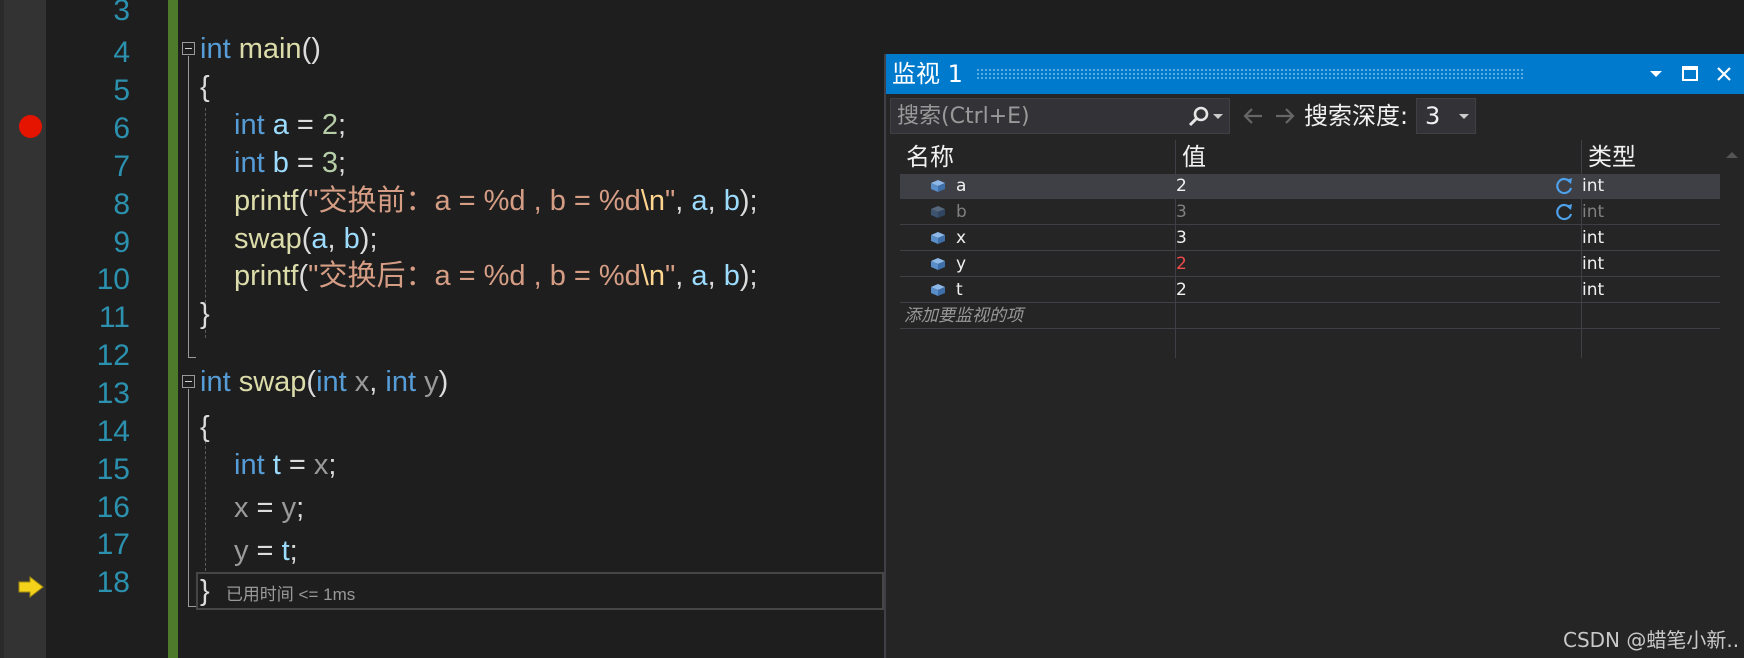 Image resolution: width=1744 pixels, height=658 pixels. I want to click on code-line-4: int main(), so click(260, 49).